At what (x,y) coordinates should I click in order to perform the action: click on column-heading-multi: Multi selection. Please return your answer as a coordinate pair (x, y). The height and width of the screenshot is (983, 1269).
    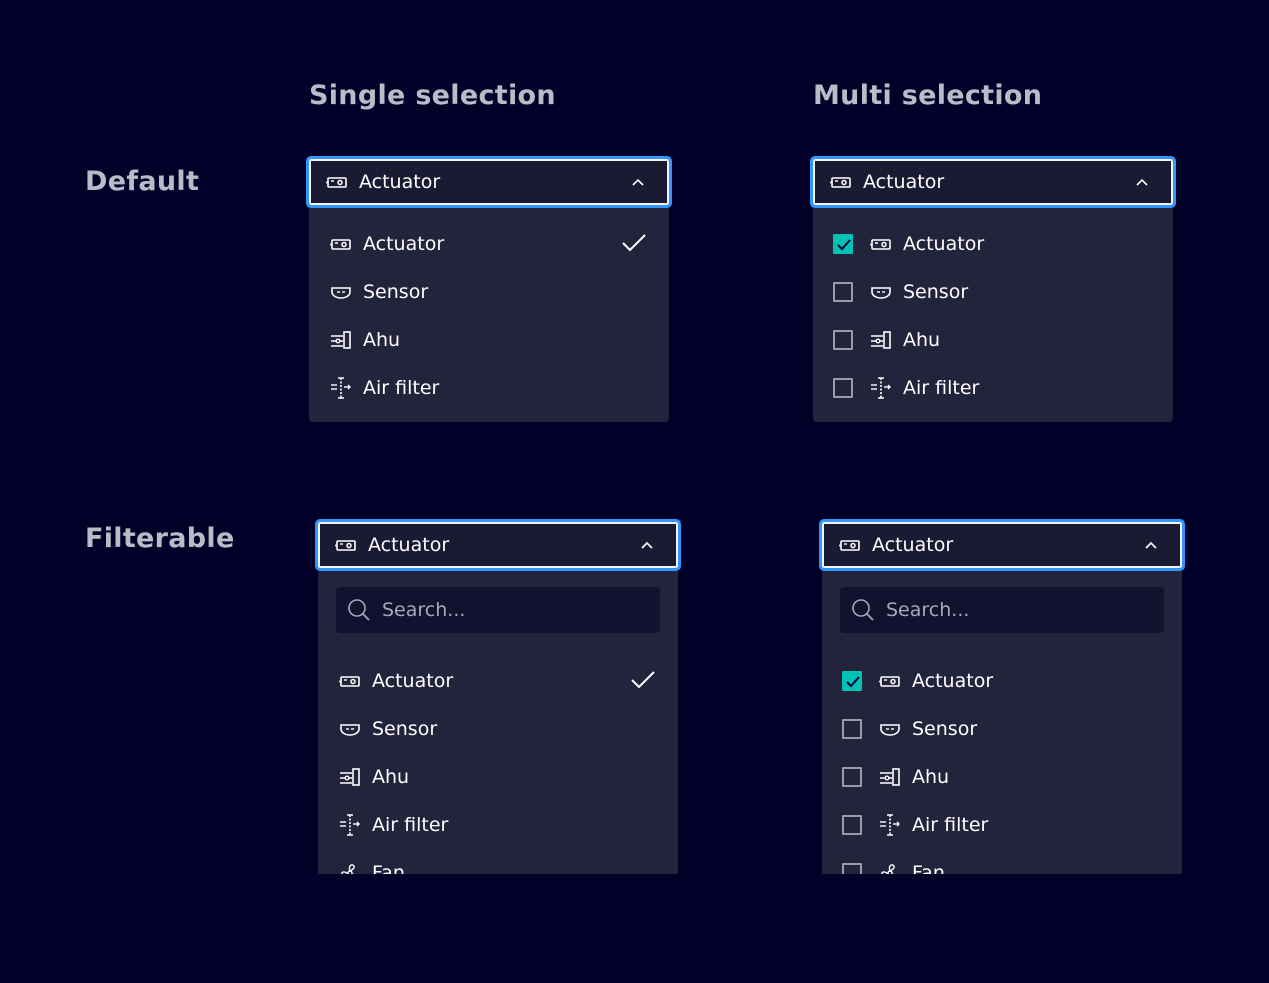
    Looking at the image, I should click on (928, 95).